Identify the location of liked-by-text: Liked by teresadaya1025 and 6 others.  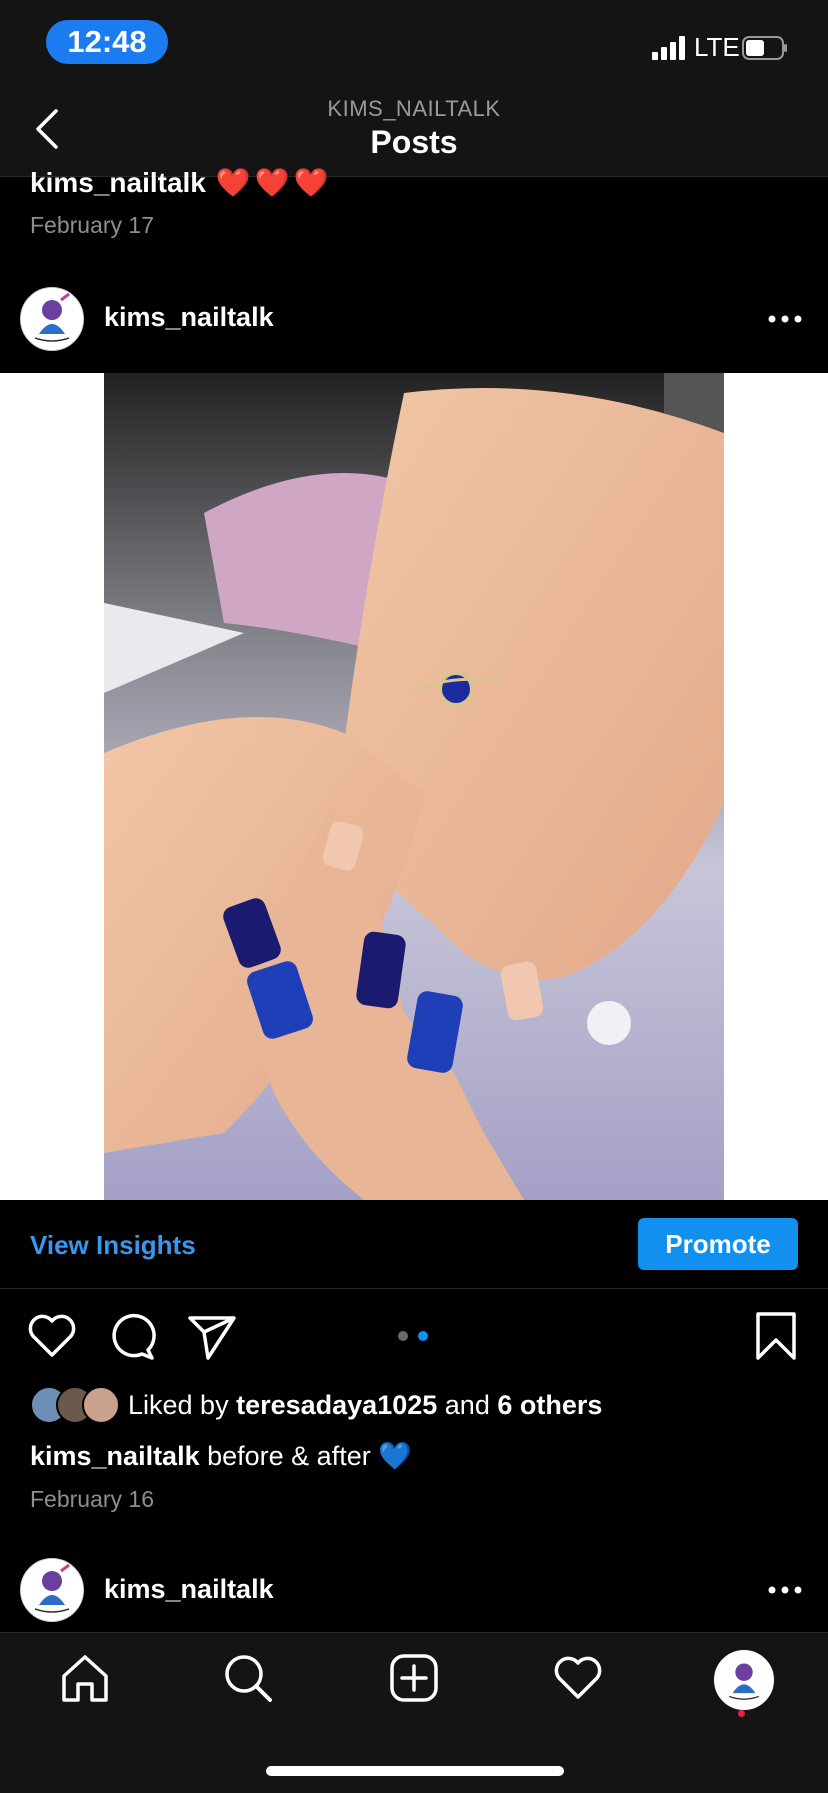
(365, 1405).